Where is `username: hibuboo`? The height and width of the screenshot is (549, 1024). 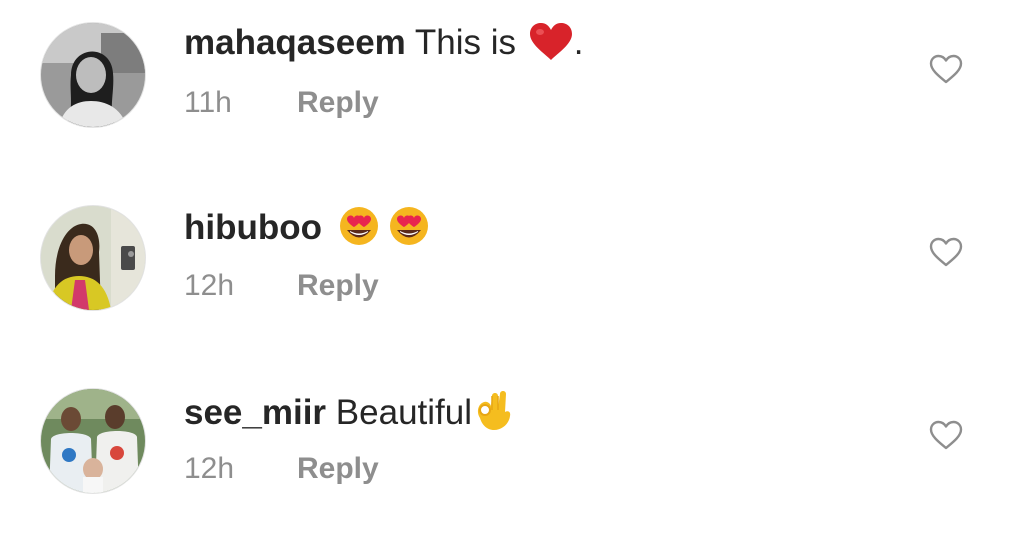 username: hibuboo is located at coordinates (253, 227).